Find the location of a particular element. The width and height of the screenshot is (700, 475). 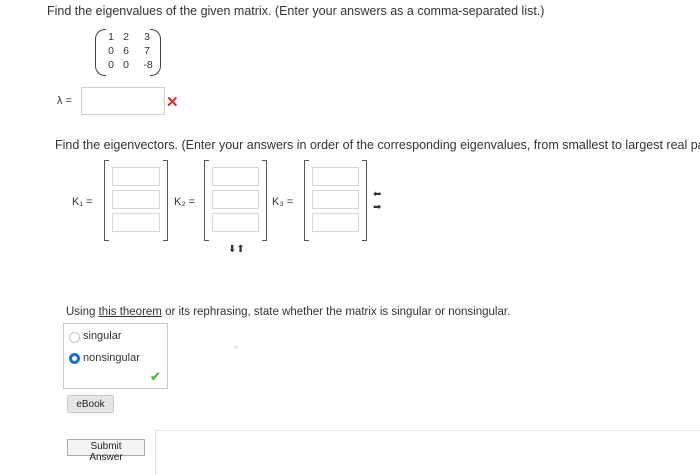

option-singular-label: singular is located at coordinates (102, 336).